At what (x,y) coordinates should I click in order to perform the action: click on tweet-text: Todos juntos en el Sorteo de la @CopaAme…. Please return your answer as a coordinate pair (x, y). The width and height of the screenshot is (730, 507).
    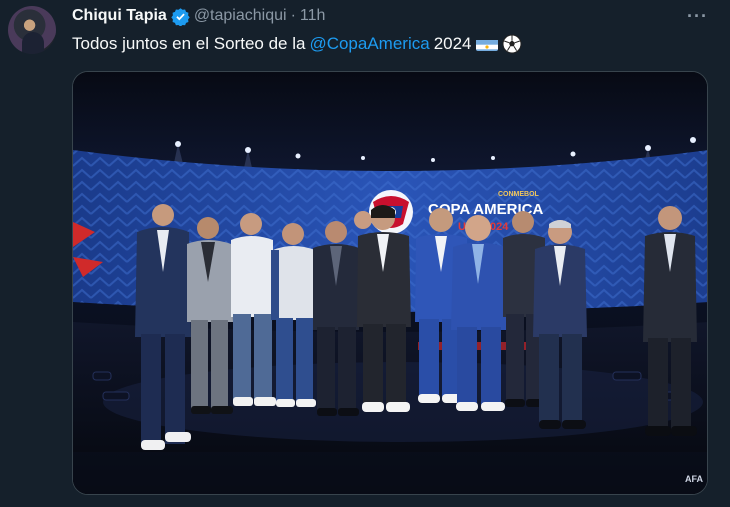
    Looking at the image, I should click on (297, 44).